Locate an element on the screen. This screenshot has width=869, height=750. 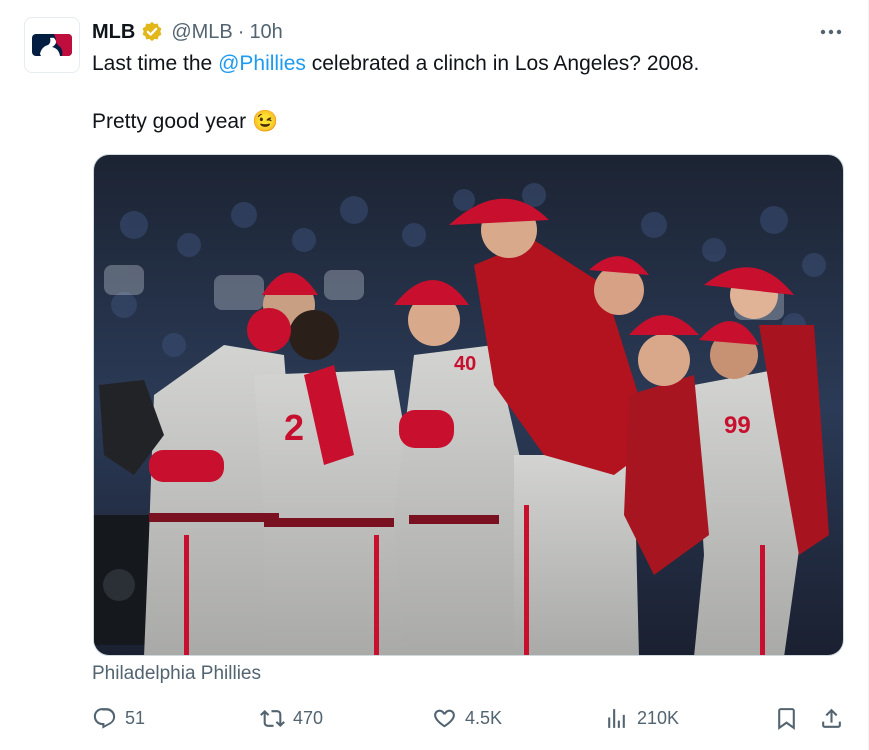
share-button is located at coordinates (831, 718).